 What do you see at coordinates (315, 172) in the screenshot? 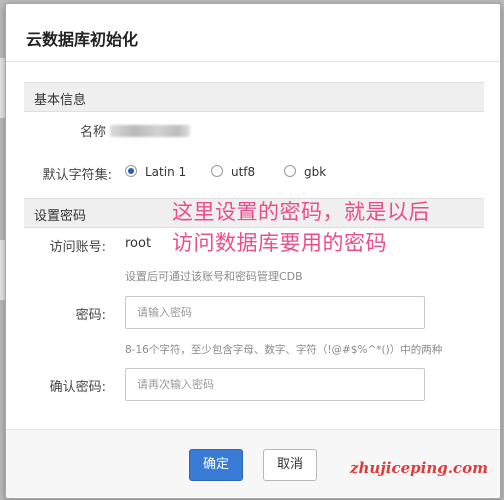
I see `radio-gbk-label: gbk` at bounding box center [315, 172].